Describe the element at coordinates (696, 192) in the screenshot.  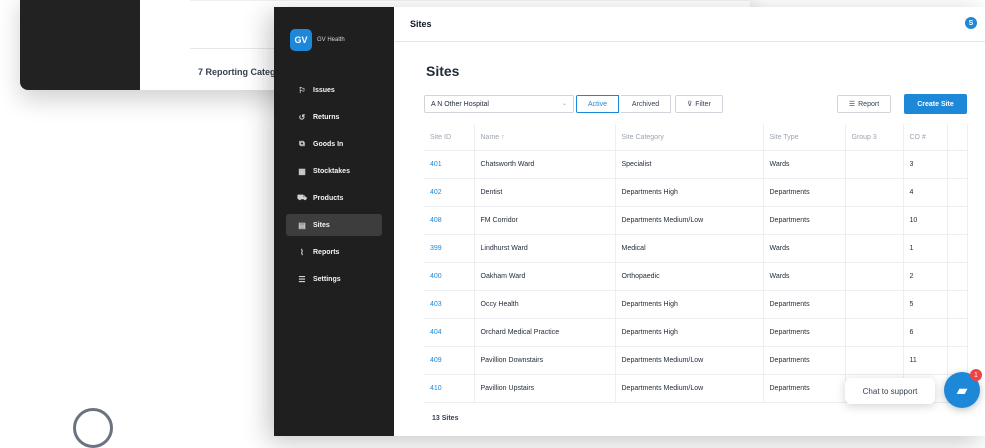
I see `table-row: 402 Dentist Departments High Departments 4` at that location.